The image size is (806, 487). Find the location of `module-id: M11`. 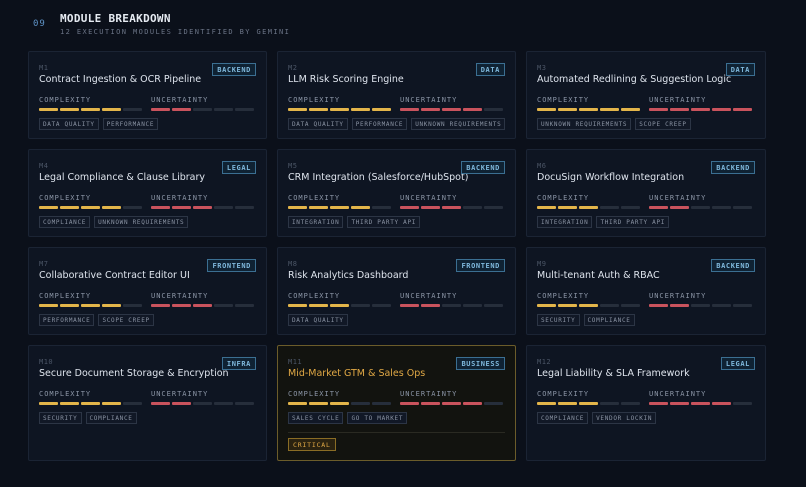

module-id: M11 is located at coordinates (295, 362).